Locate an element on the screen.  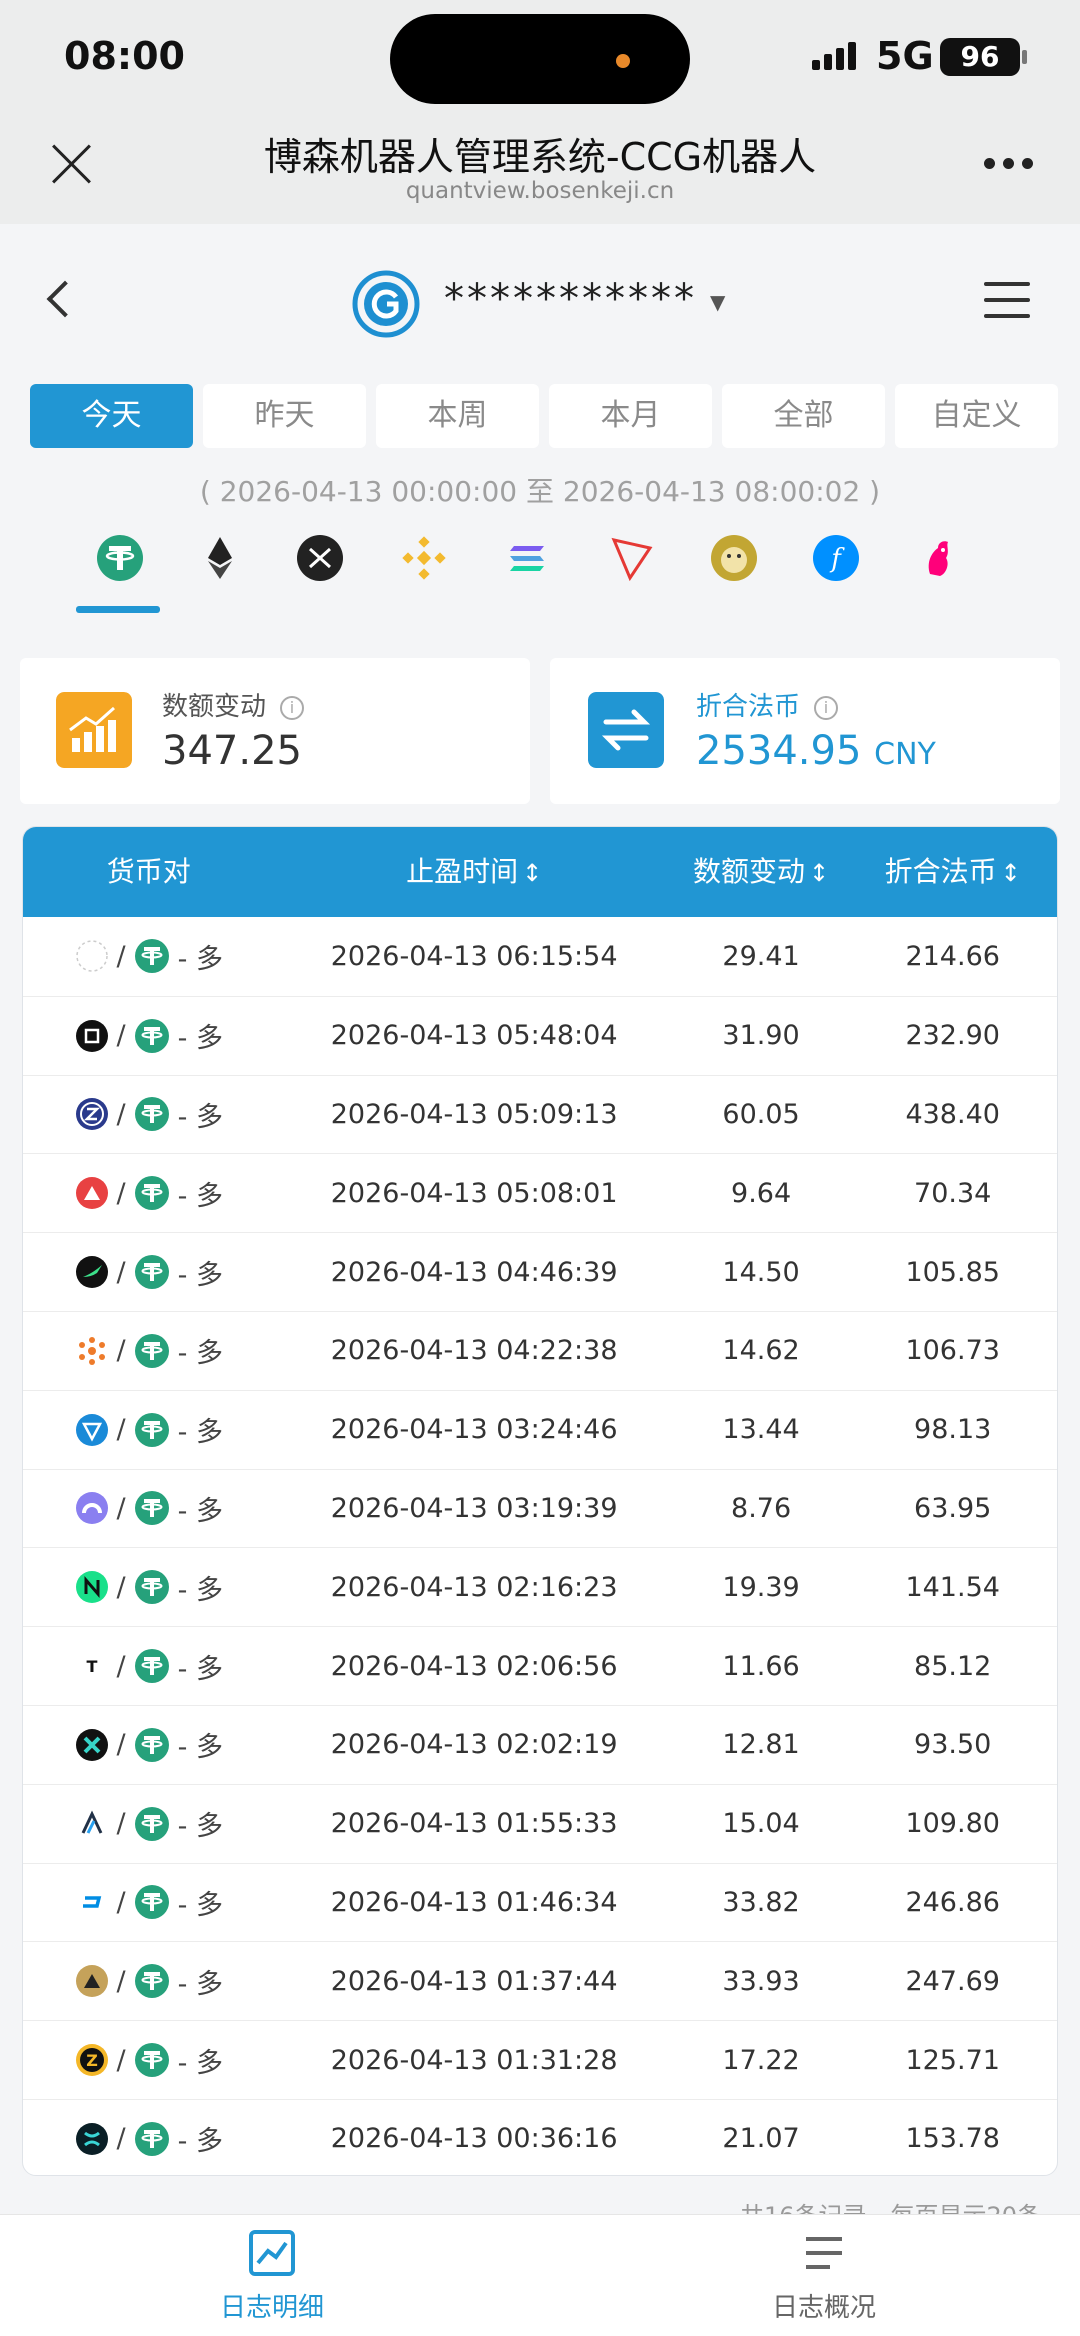
tab-today: 今天 is located at coordinates (111, 416).